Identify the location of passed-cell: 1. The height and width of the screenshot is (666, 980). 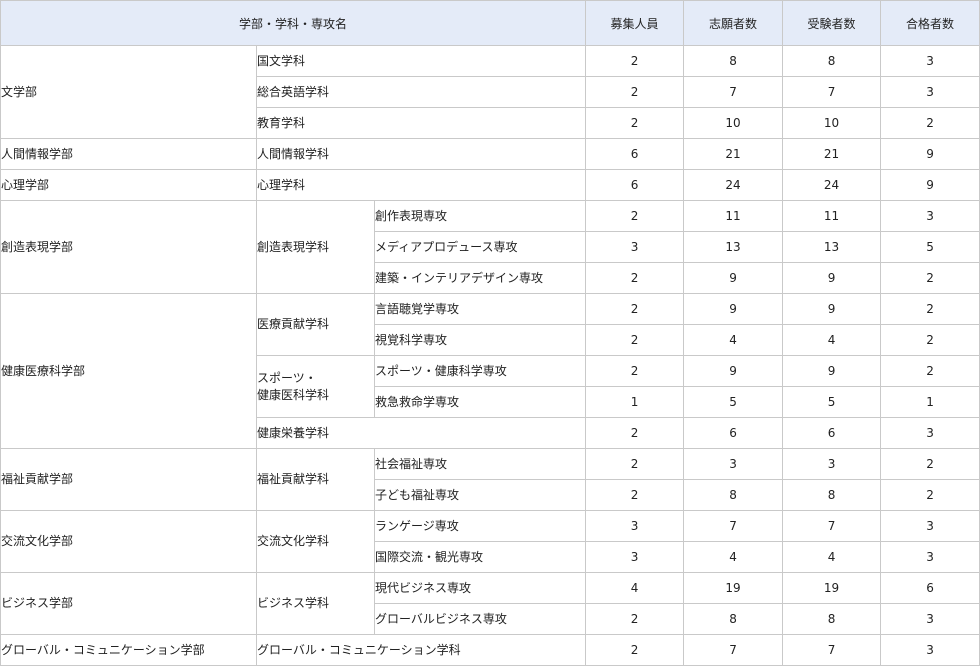
(930, 402).